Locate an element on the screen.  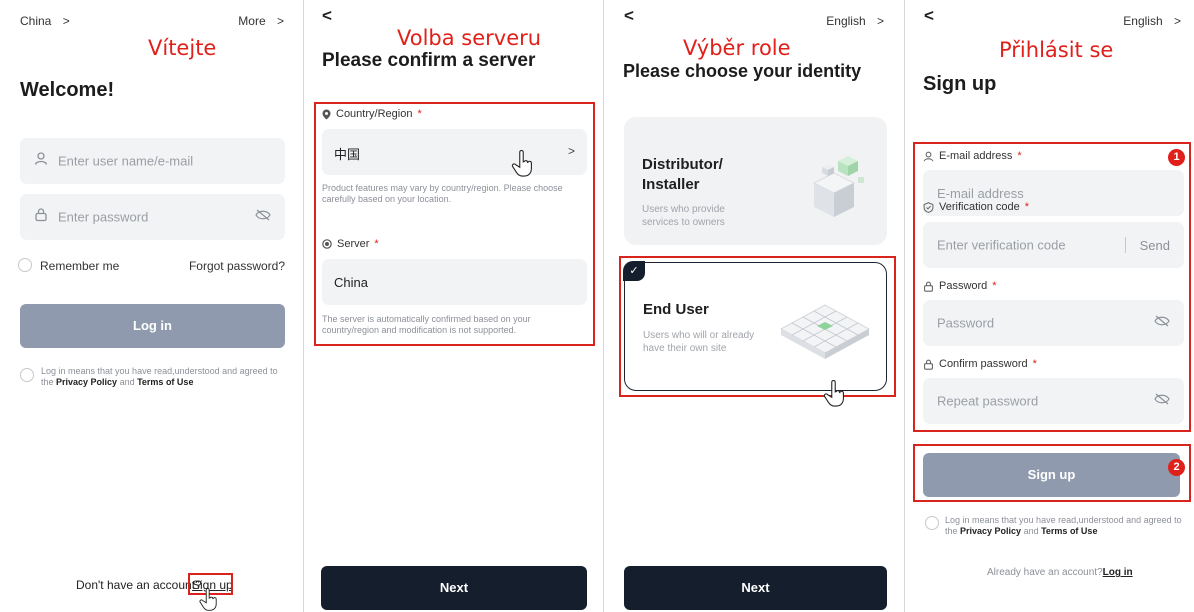
server-value: China is located at coordinates (351, 282).